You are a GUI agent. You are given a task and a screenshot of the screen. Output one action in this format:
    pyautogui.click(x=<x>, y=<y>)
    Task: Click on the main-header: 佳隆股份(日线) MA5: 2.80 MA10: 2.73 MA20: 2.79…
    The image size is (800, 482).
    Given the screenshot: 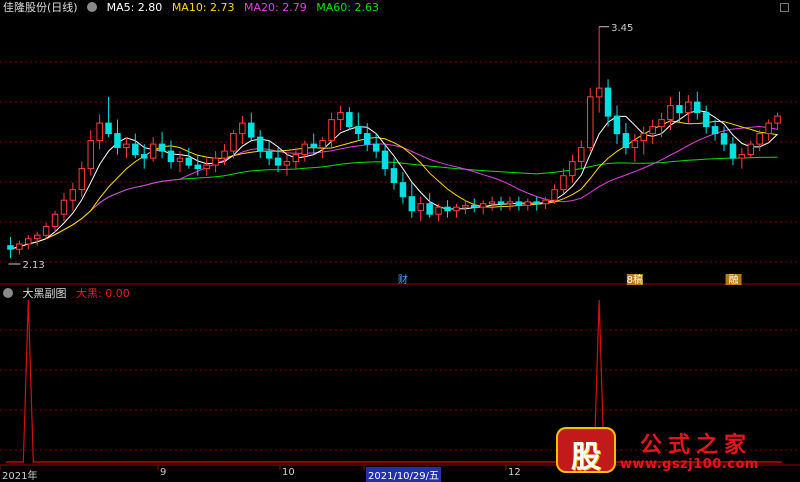 What is the action you would take?
    pyautogui.click(x=194, y=7)
    